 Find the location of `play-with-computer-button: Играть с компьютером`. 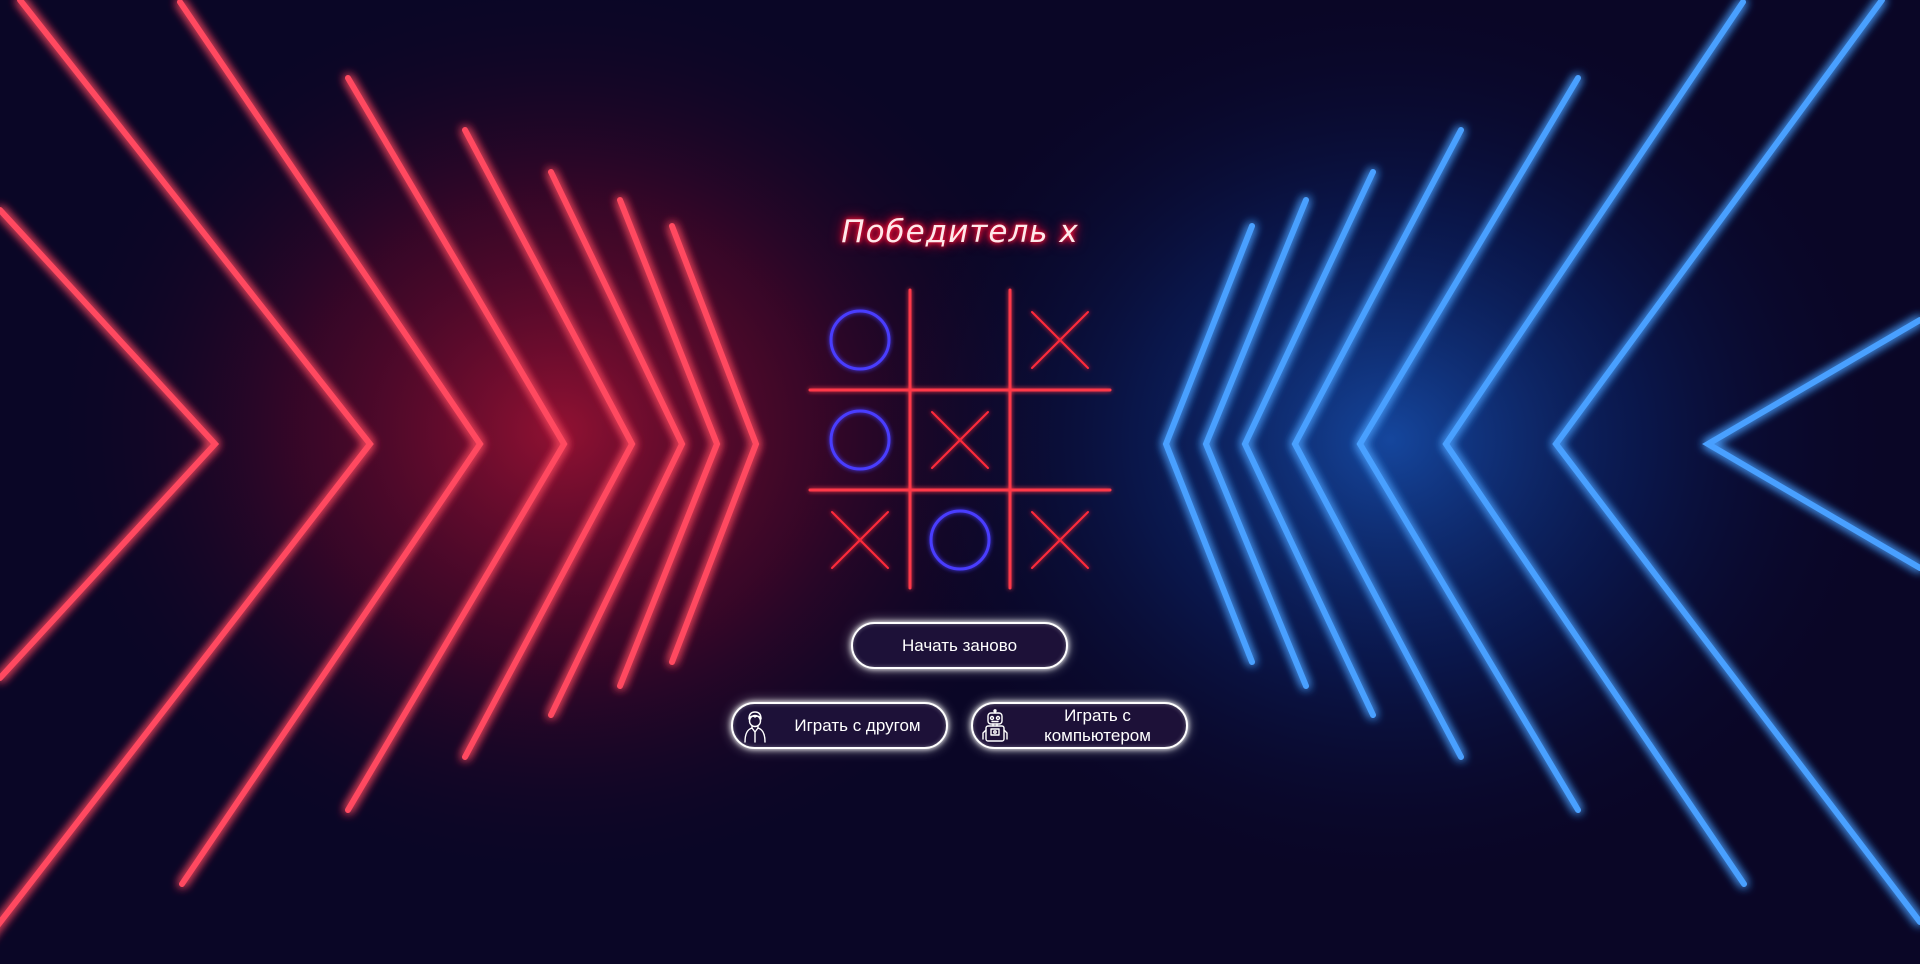

play-with-computer-button: Играть с компьютером is located at coordinates (1079, 725).